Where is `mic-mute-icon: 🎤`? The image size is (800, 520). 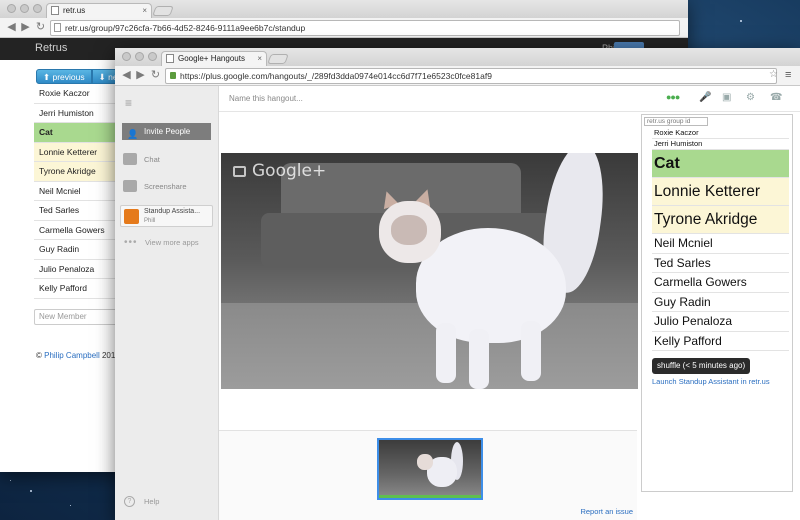 mic-mute-icon: 🎤 is located at coordinates (705, 97).